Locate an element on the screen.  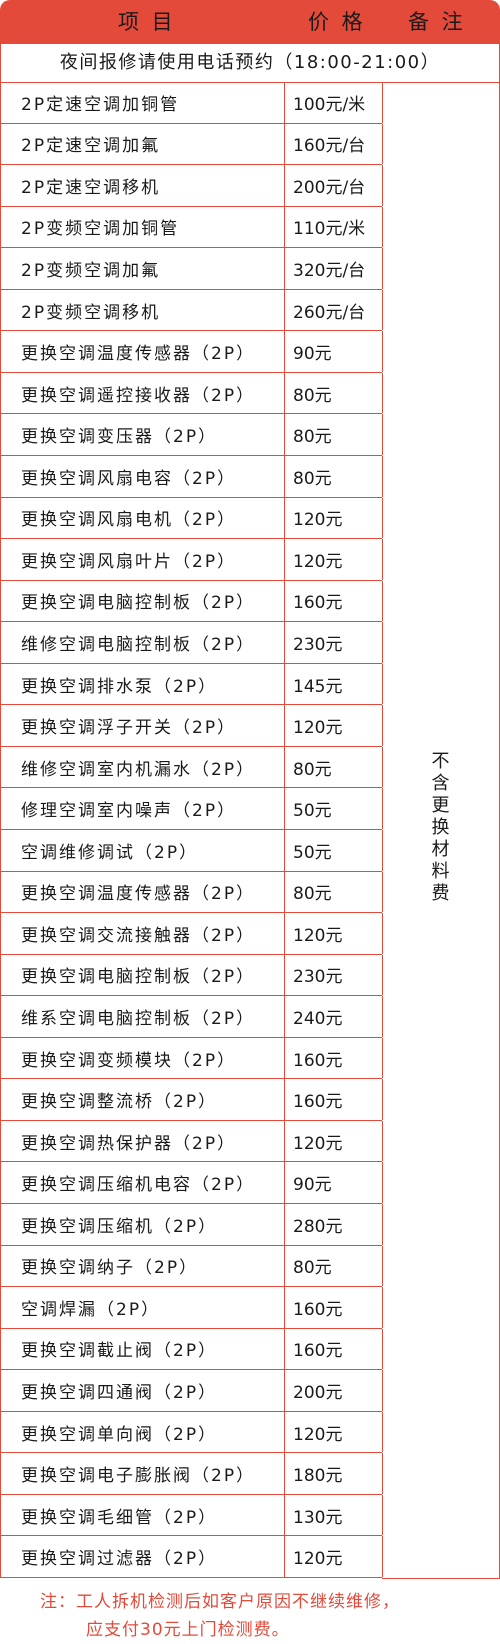
table-row: 更换空调电脑控制板（2P） 160元 is located at coordinates (191, 601).